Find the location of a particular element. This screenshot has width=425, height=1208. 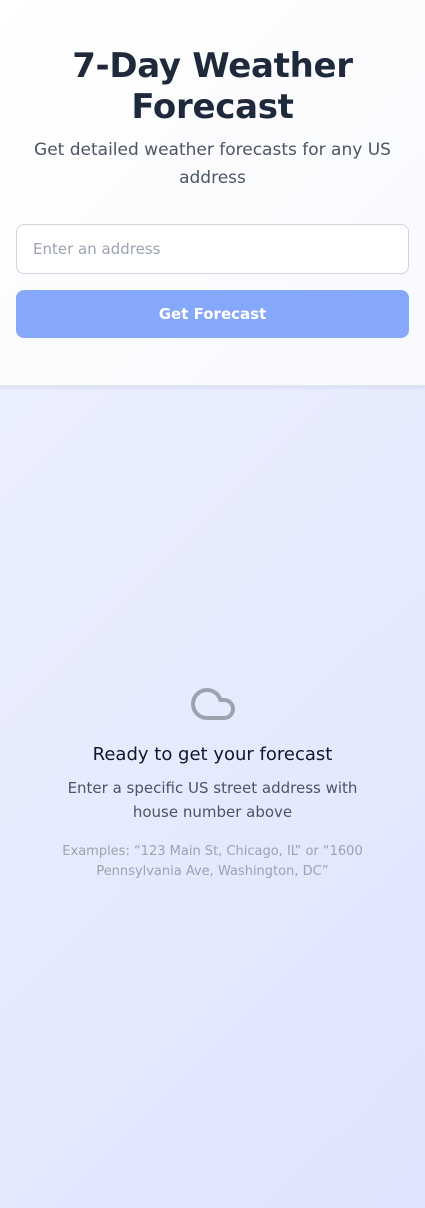

empty-state-title: Ready to get your forecast is located at coordinates (212, 754).